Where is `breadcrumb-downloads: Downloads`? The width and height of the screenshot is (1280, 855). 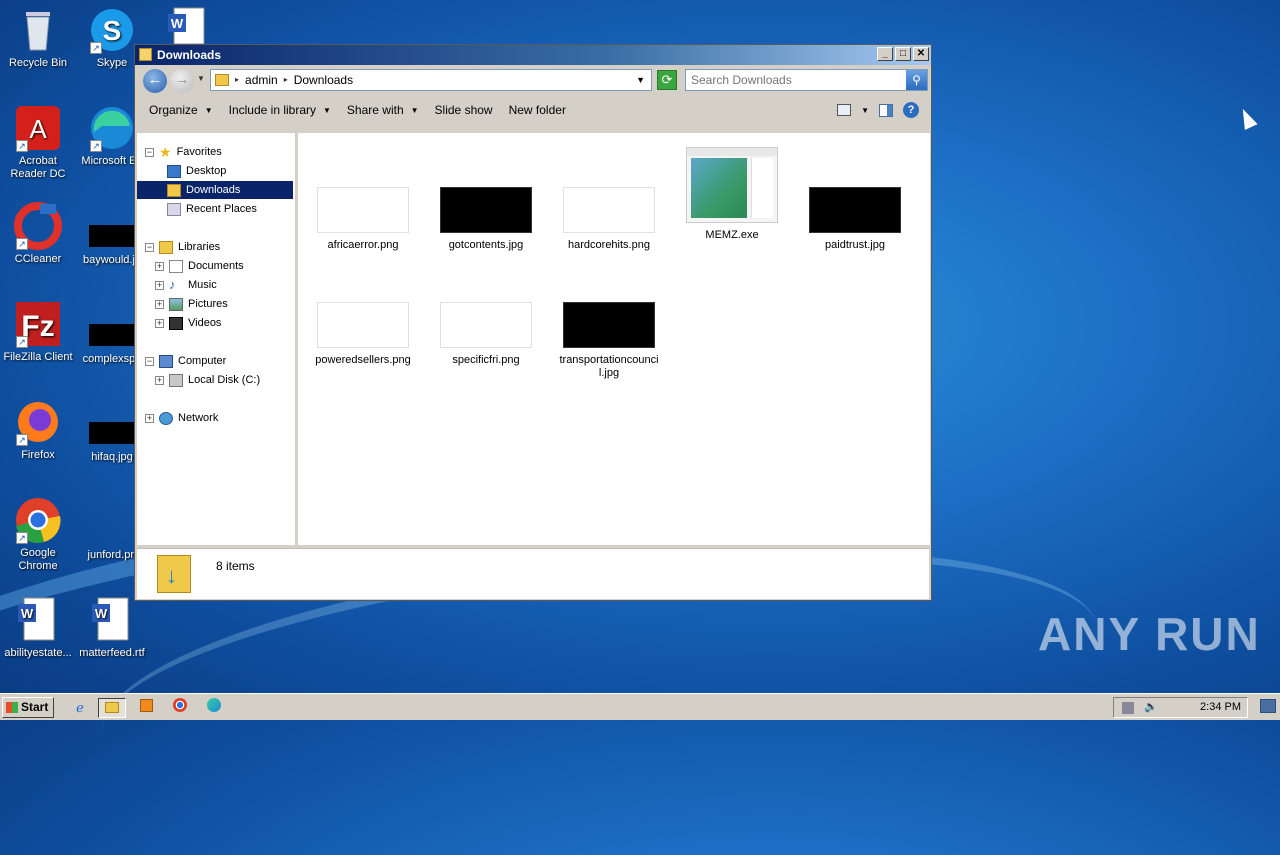
breadcrumb-downloads: Downloads is located at coordinates (323, 80).